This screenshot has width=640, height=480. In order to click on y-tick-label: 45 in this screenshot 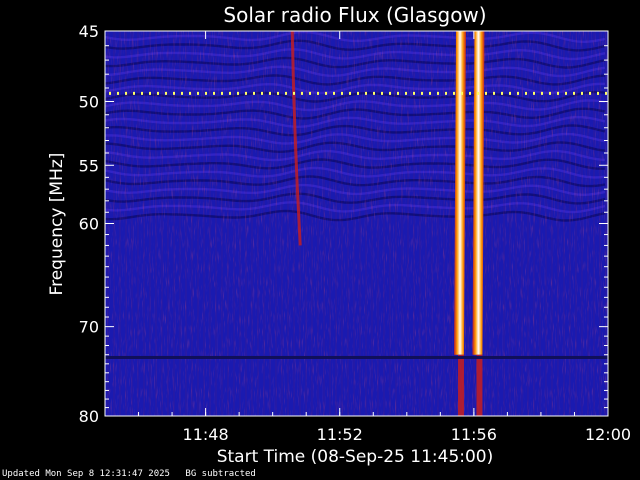, I will do `click(89, 31)`.